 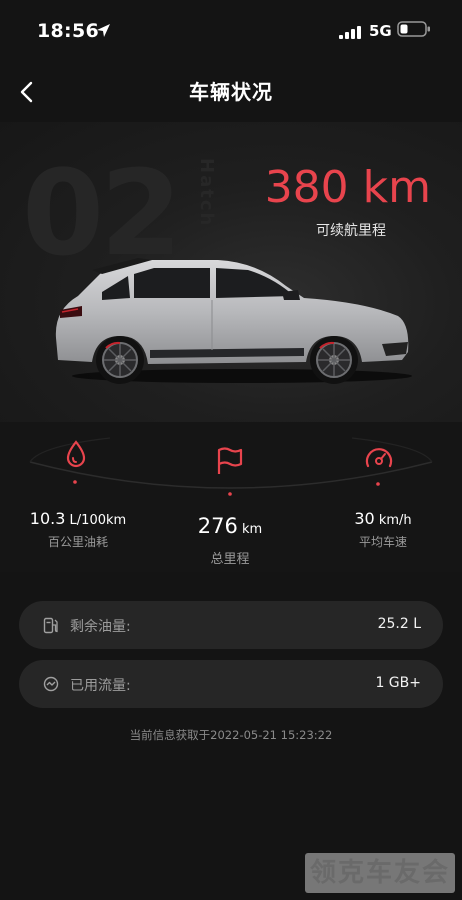 What do you see at coordinates (230, 463) in the screenshot?
I see `flag-icon` at bounding box center [230, 463].